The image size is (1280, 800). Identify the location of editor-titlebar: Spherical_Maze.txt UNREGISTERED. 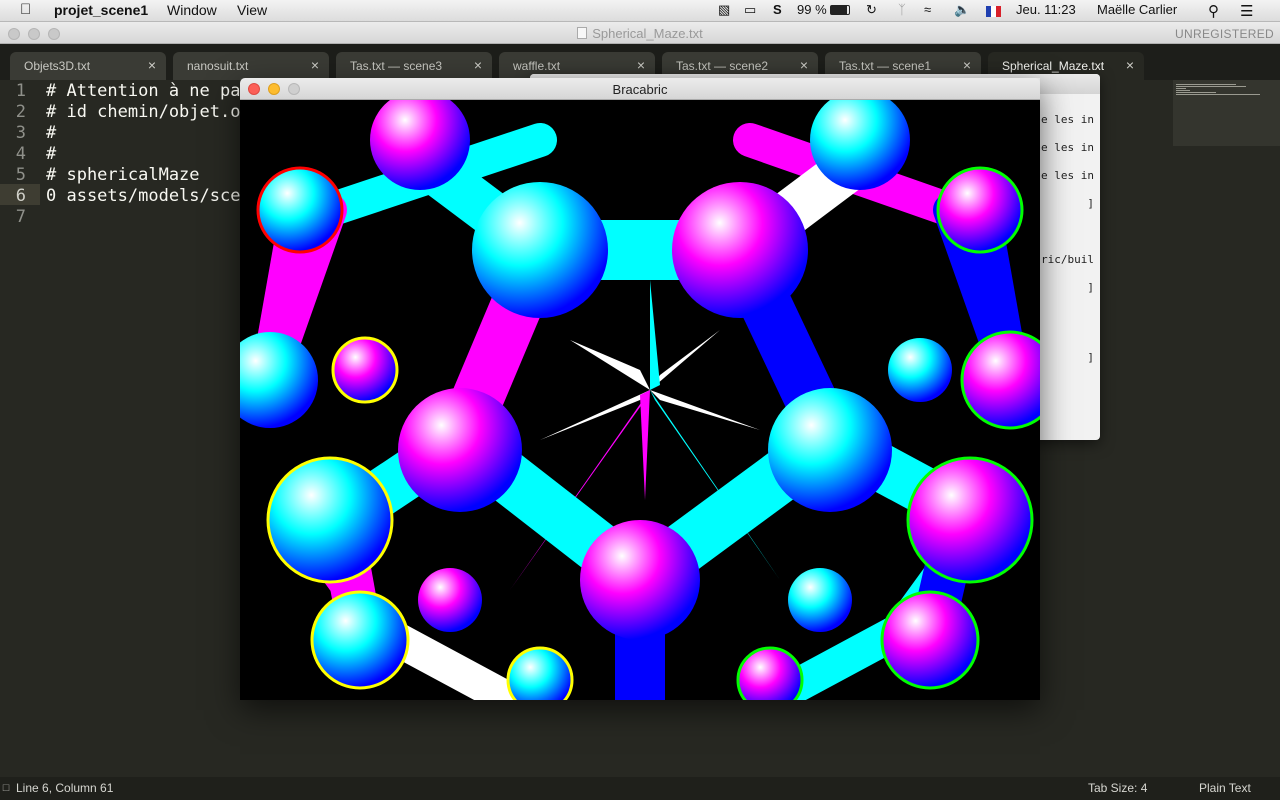
(640, 33).